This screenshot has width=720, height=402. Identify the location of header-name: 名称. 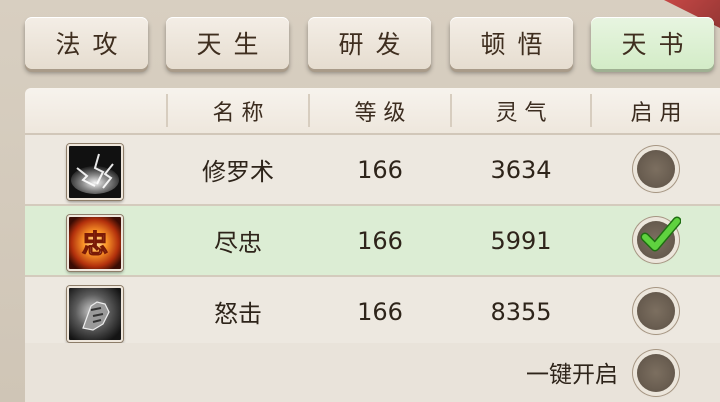
(241, 113).